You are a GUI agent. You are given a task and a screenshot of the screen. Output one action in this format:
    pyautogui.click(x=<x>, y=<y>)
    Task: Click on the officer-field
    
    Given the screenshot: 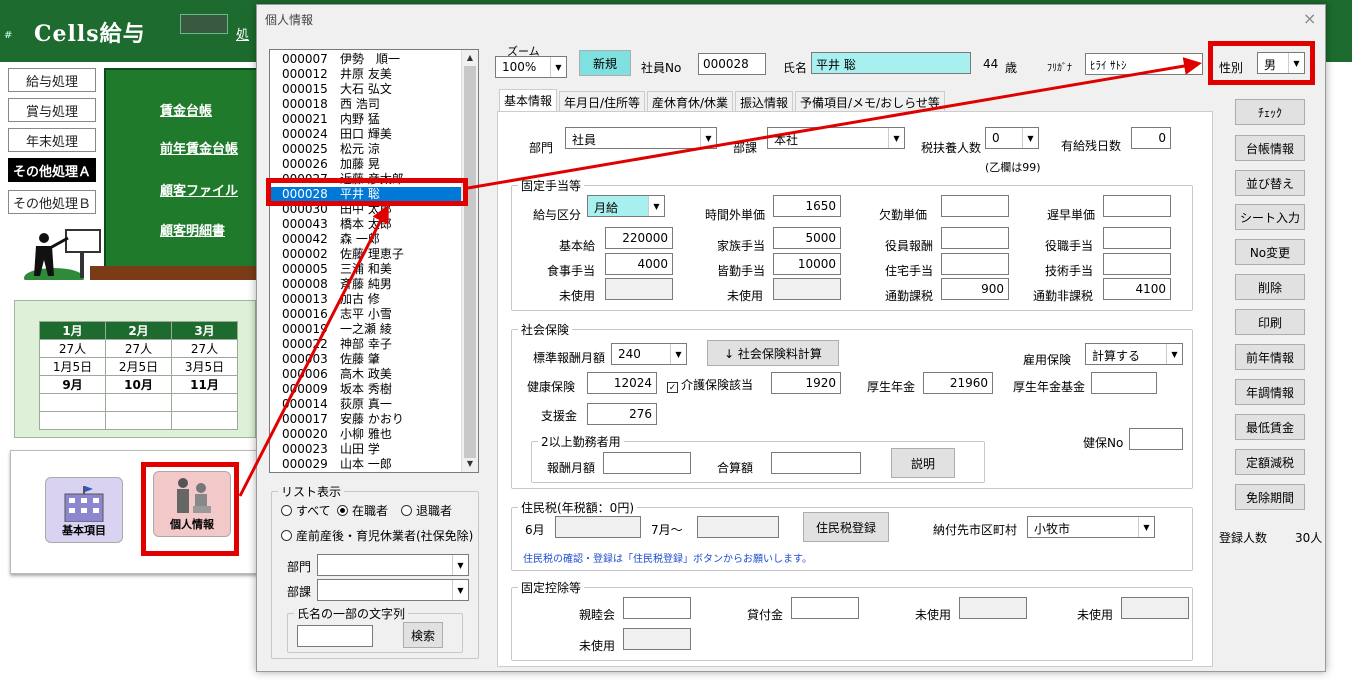 What is the action you would take?
    pyautogui.click(x=975, y=238)
    